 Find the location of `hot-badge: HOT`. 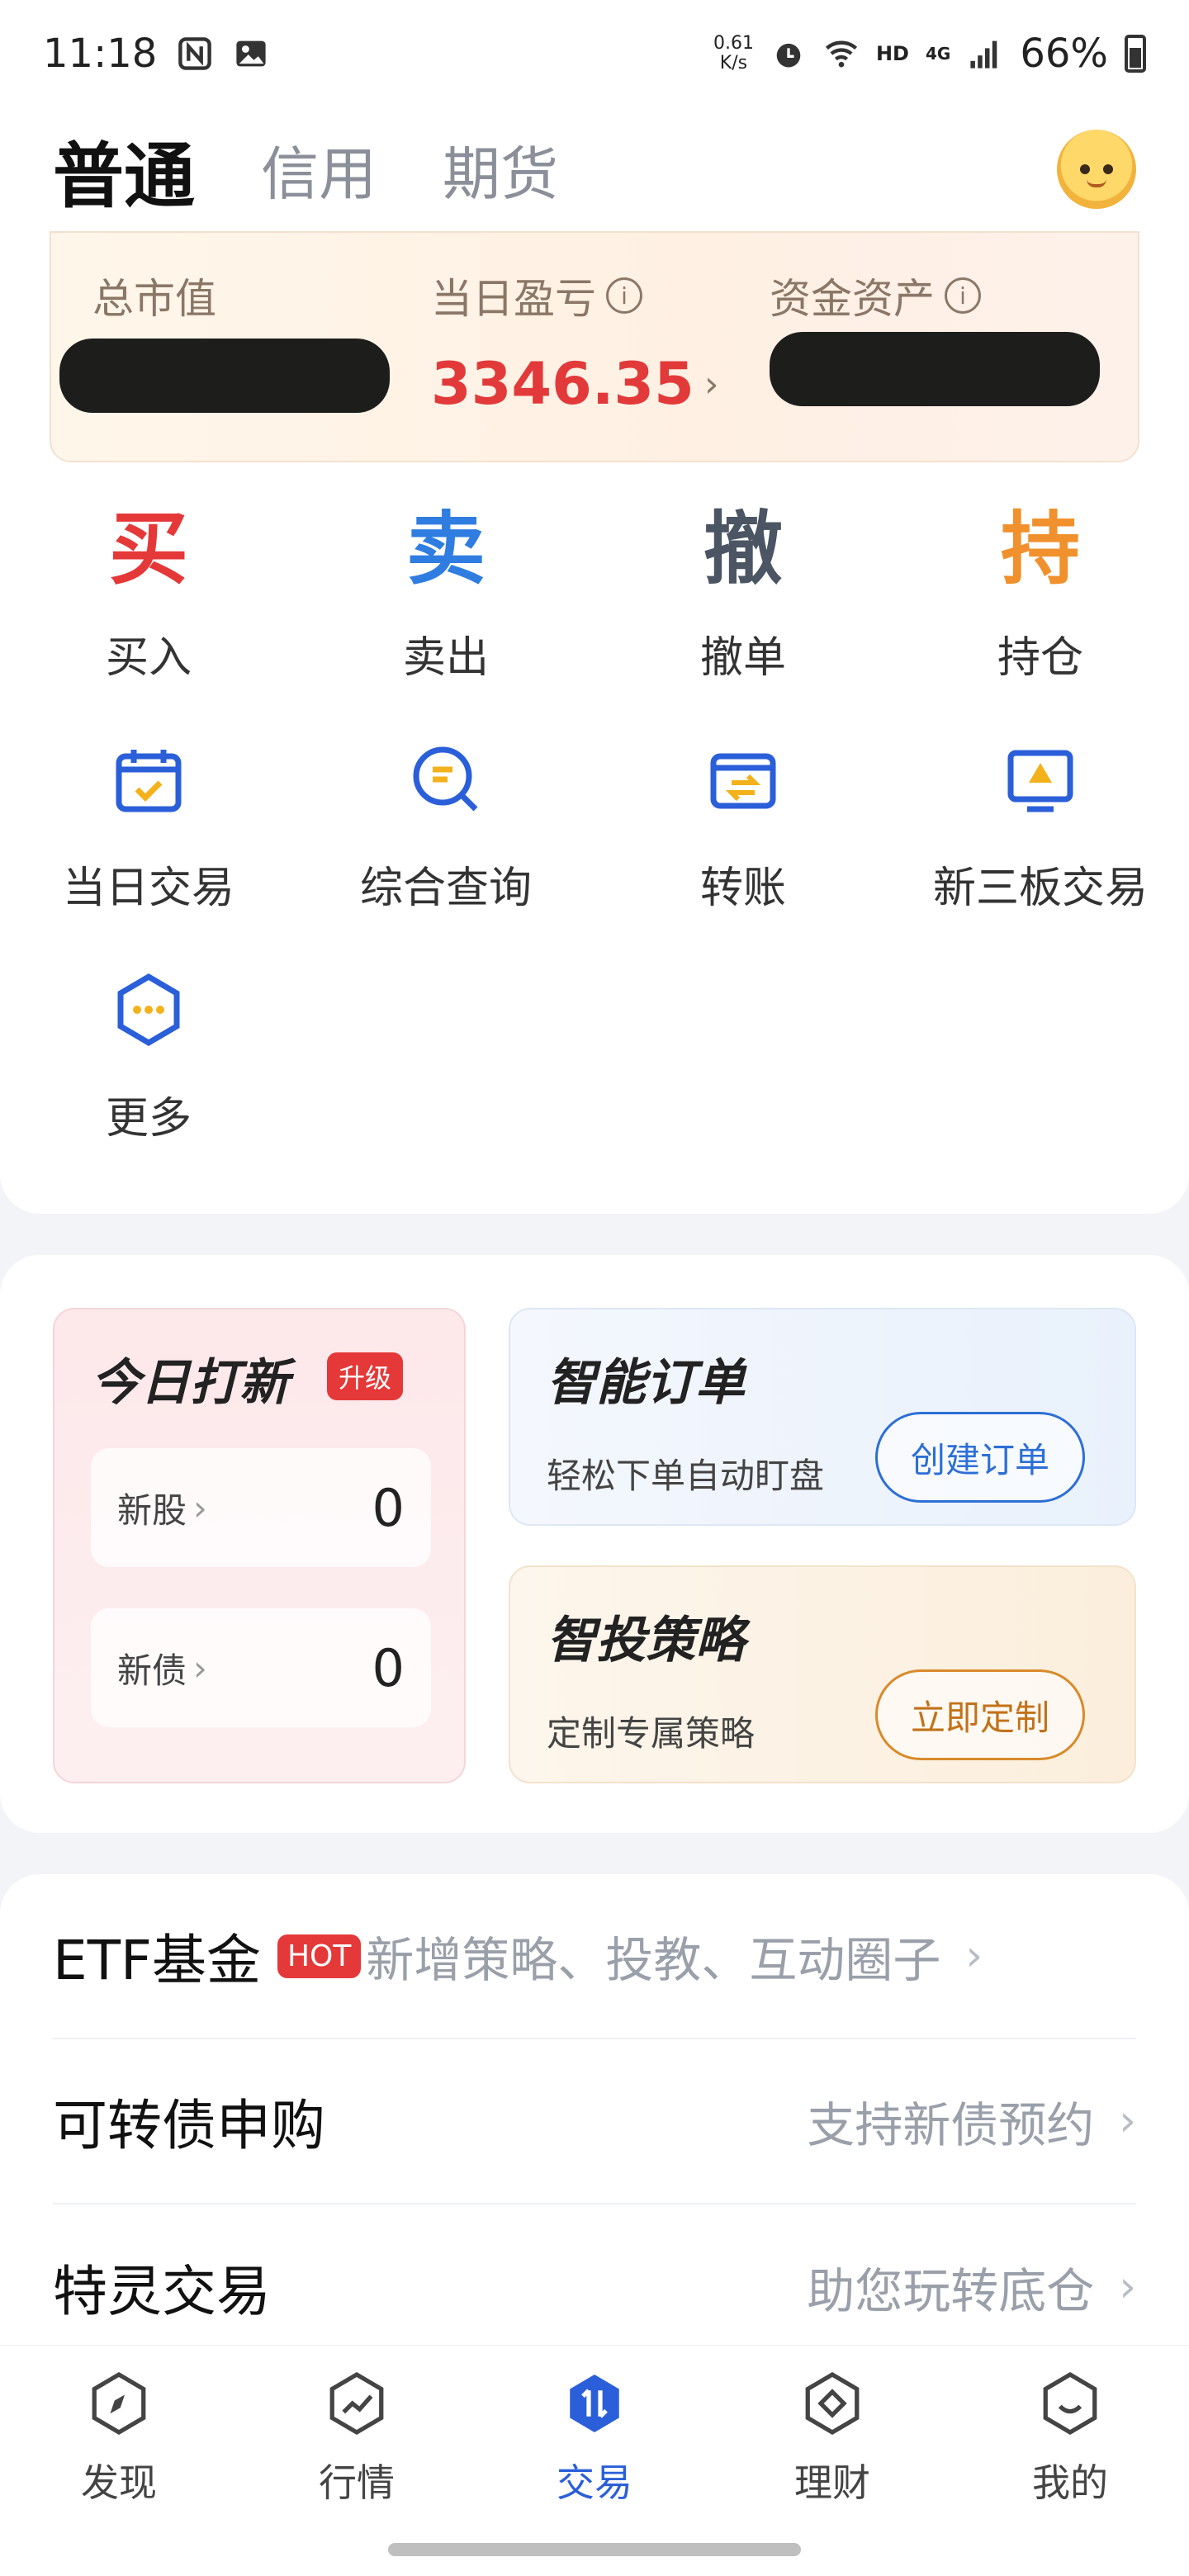

hot-badge: HOT is located at coordinates (319, 1956).